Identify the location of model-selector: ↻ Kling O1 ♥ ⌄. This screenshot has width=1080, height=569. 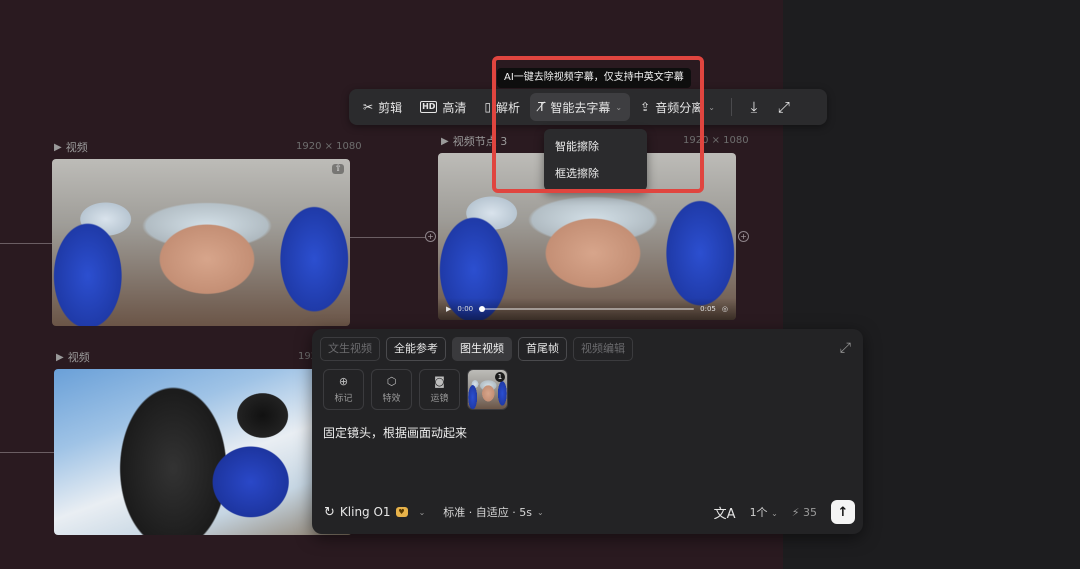
(374, 512).